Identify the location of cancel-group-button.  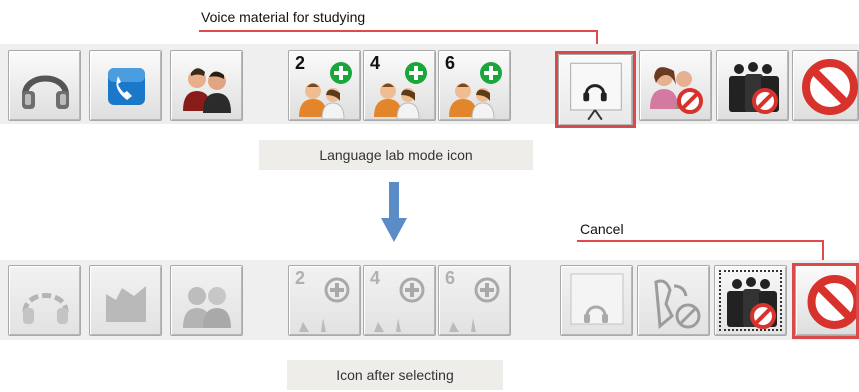
(752, 85).